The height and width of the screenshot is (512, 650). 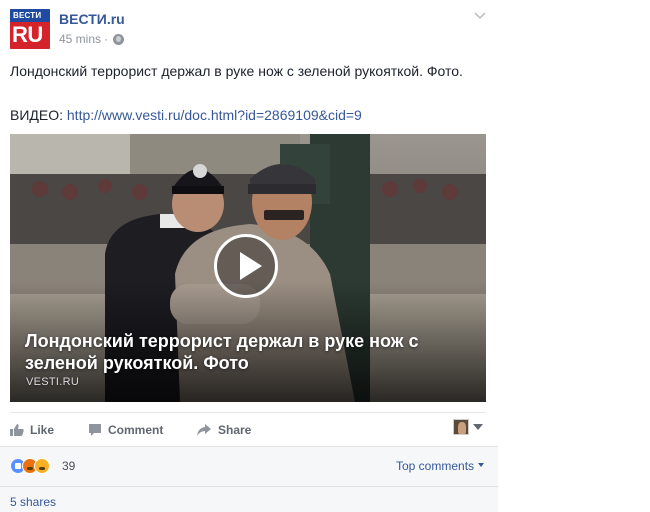 I want to click on like-label: Like, so click(x=42, y=430).